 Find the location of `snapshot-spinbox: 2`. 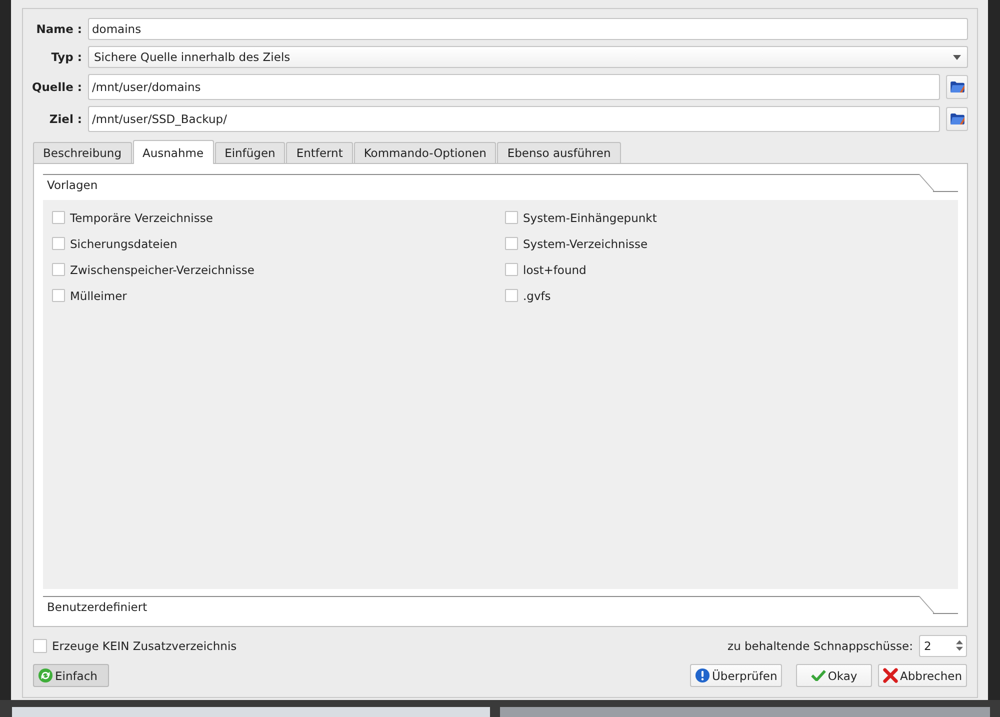

snapshot-spinbox: 2 is located at coordinates (943, 646).